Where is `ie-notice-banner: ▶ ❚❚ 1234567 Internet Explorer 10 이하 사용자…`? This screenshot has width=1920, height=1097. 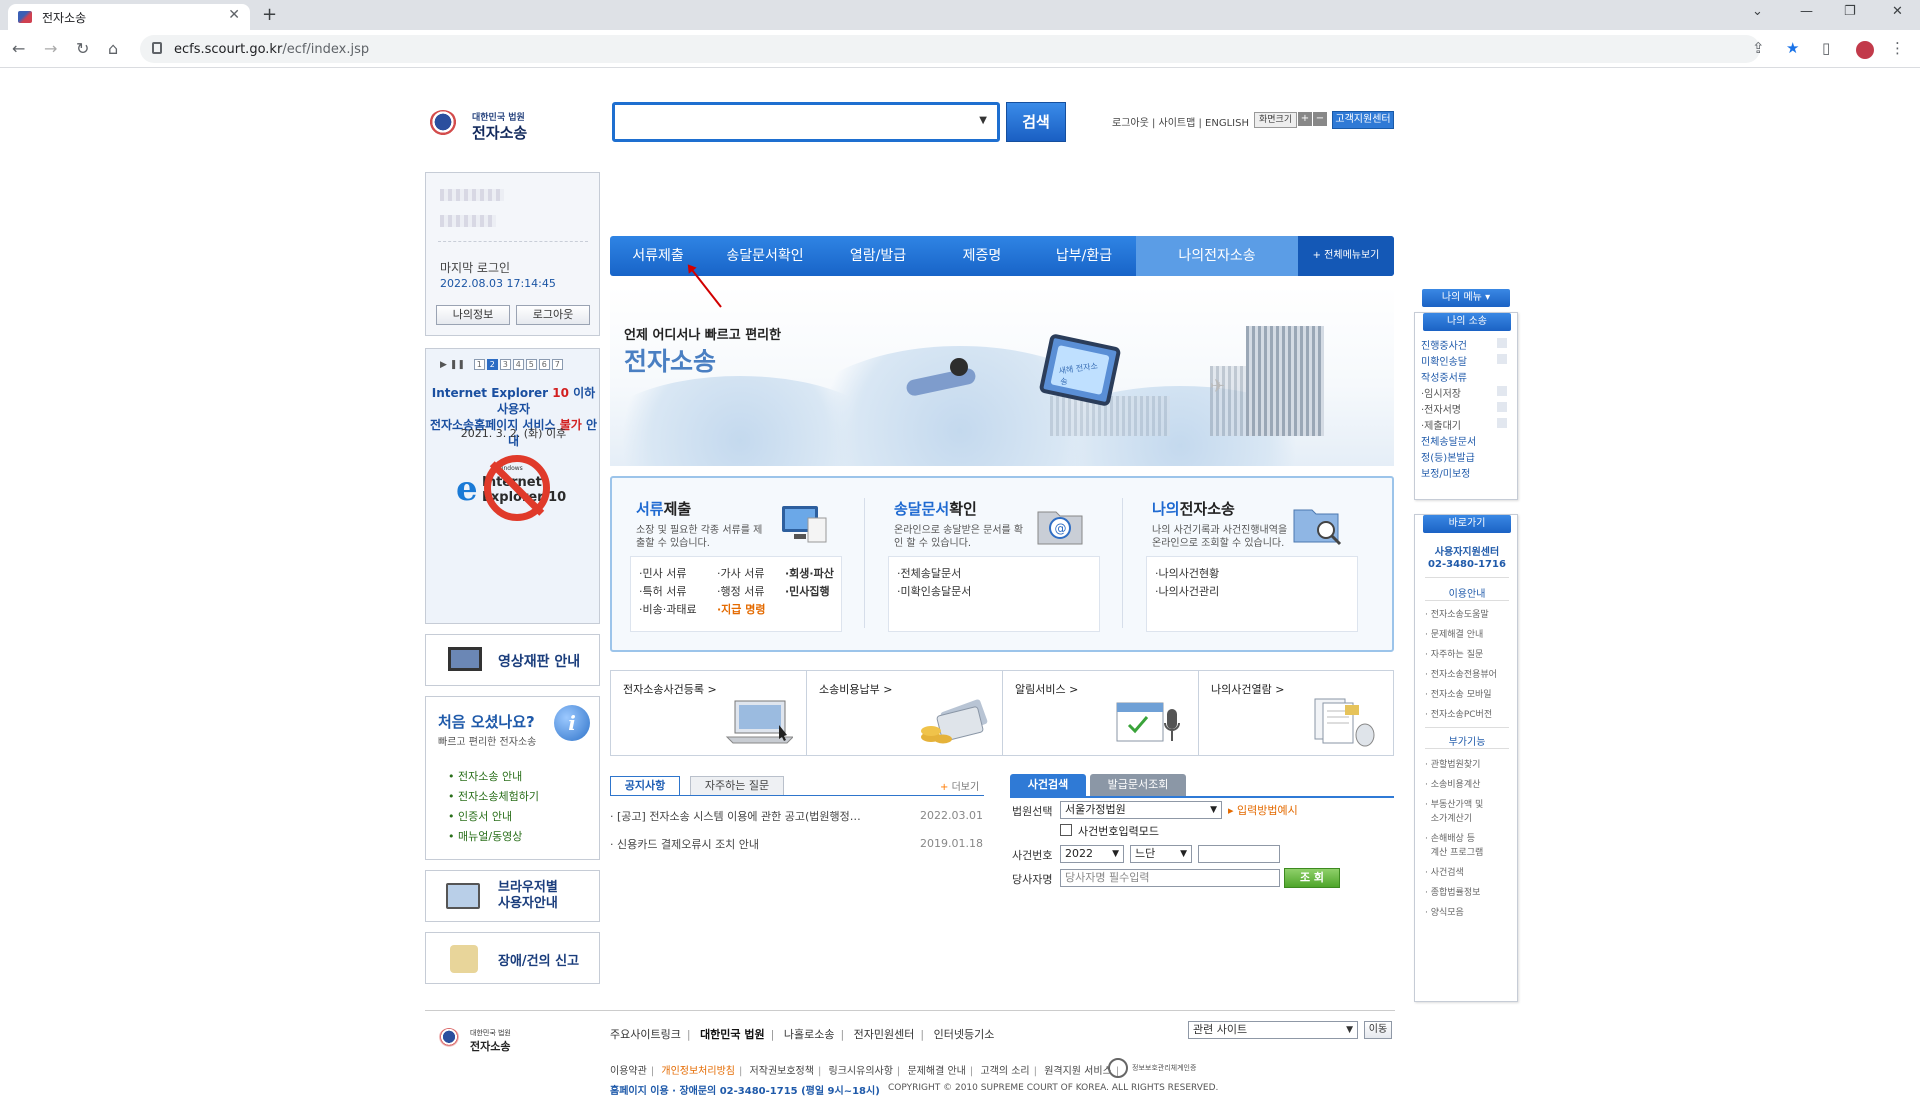
ie-notice-banner: ▶ ❚❚ 1234567 Internet Explorer 10 이하 사용자… is located at coordinates (512, 486).